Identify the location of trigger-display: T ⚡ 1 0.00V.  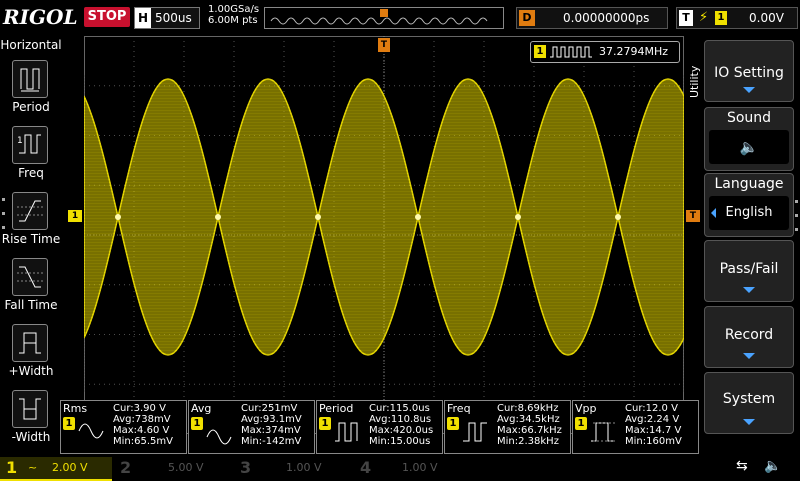
(737, 18).